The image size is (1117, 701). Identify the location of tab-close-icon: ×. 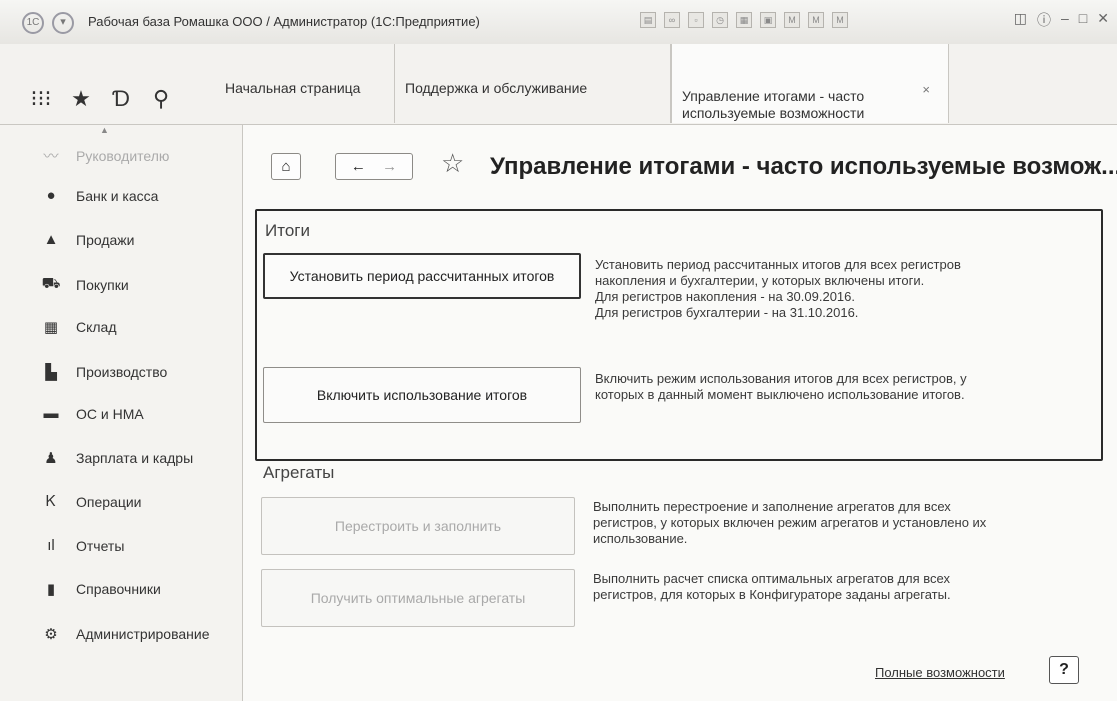
(926, 89).